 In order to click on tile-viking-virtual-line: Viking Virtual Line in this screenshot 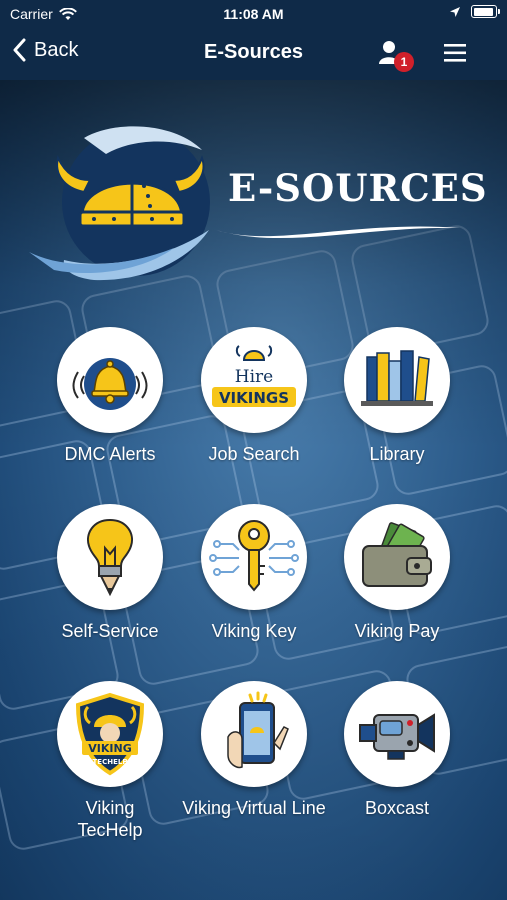, I will do `click(254, 750)`.